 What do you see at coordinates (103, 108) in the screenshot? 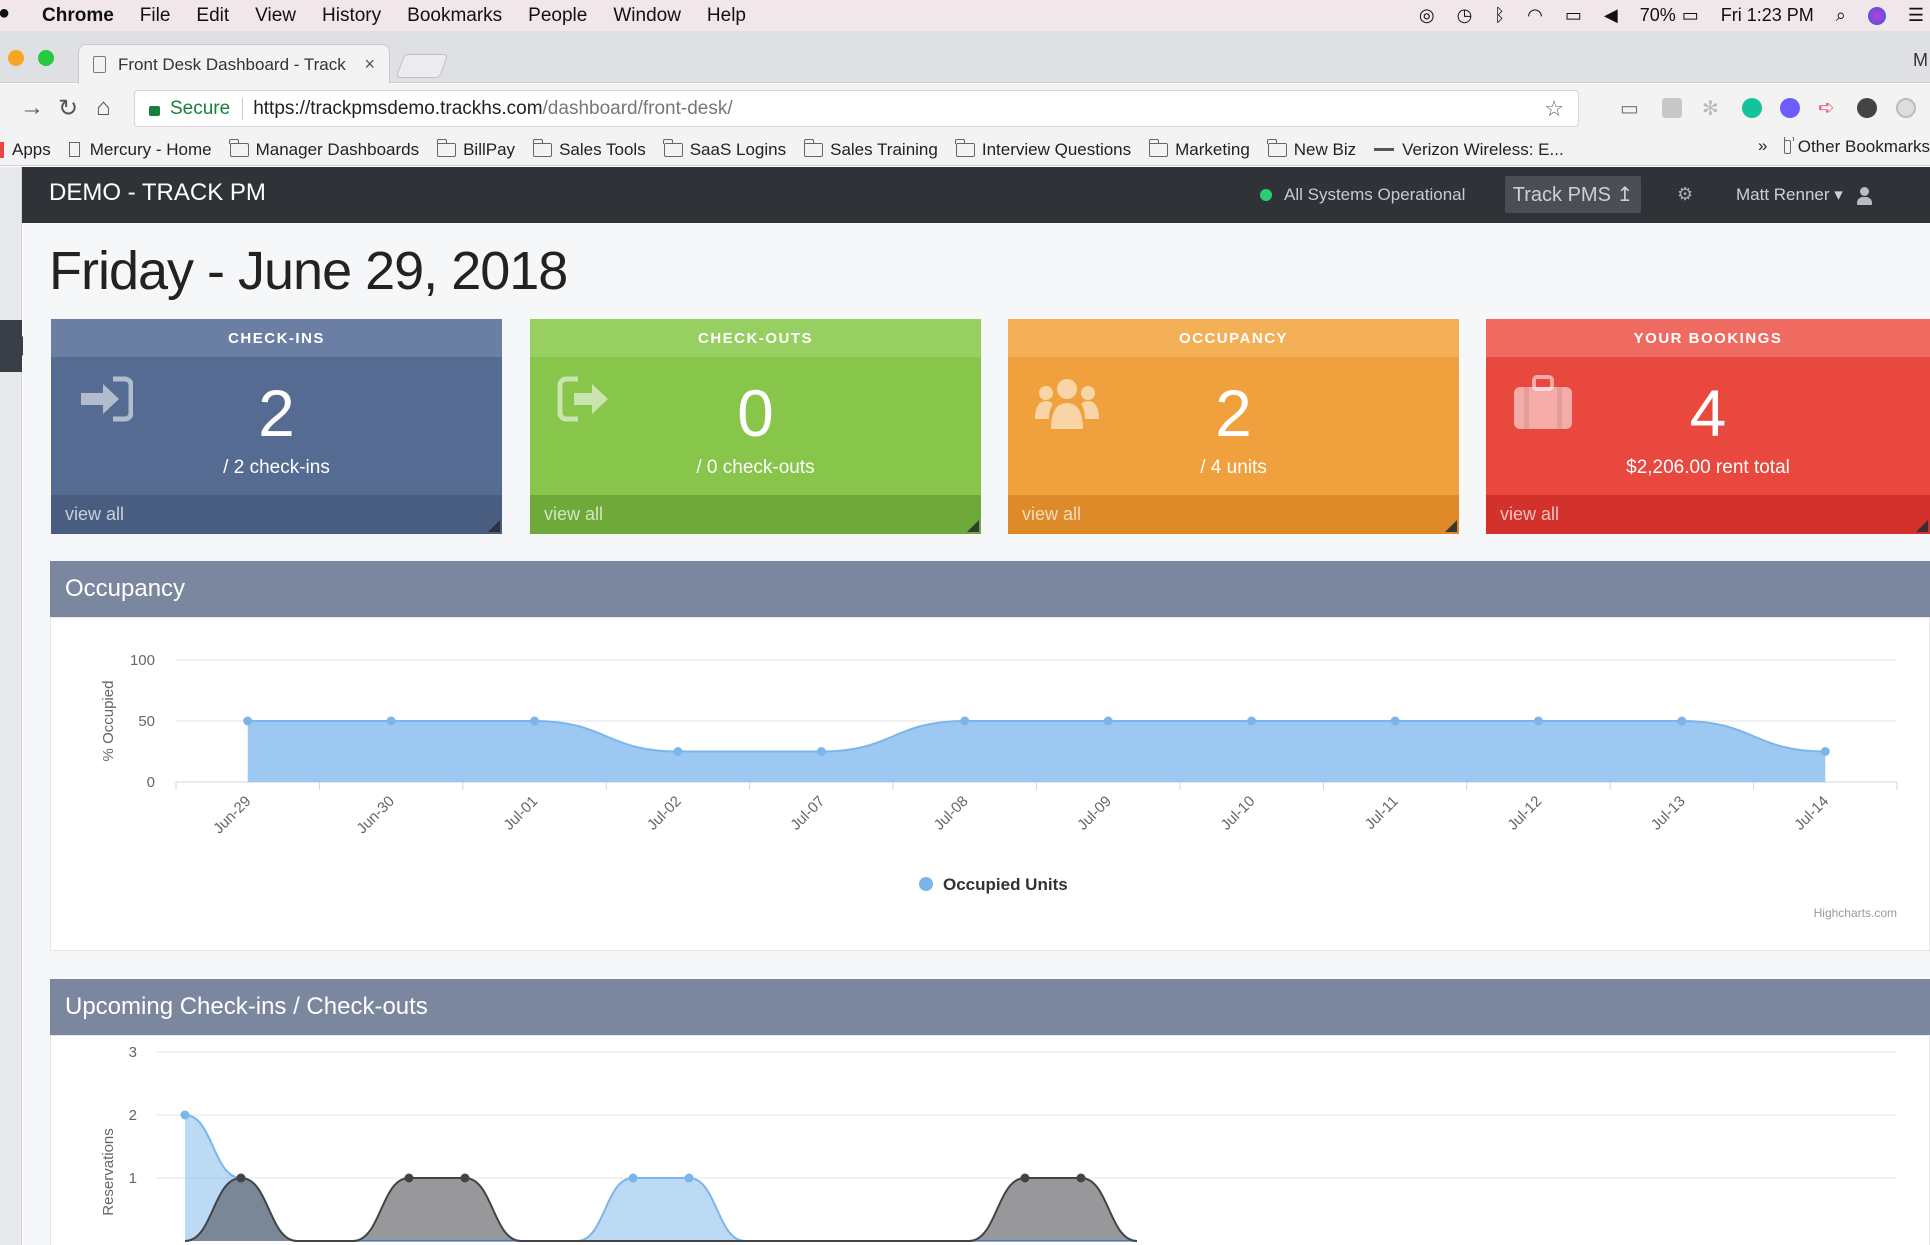
I see `home-icon: ⌂` at bounding box center [103, 108].